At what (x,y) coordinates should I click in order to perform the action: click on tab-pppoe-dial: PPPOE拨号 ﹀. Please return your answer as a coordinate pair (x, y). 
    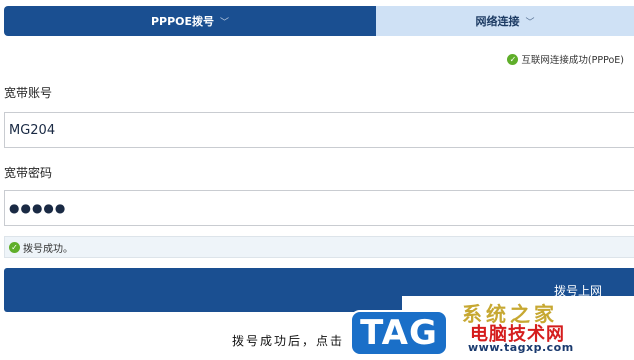
    Looking at the image, I should click on (190, 21).